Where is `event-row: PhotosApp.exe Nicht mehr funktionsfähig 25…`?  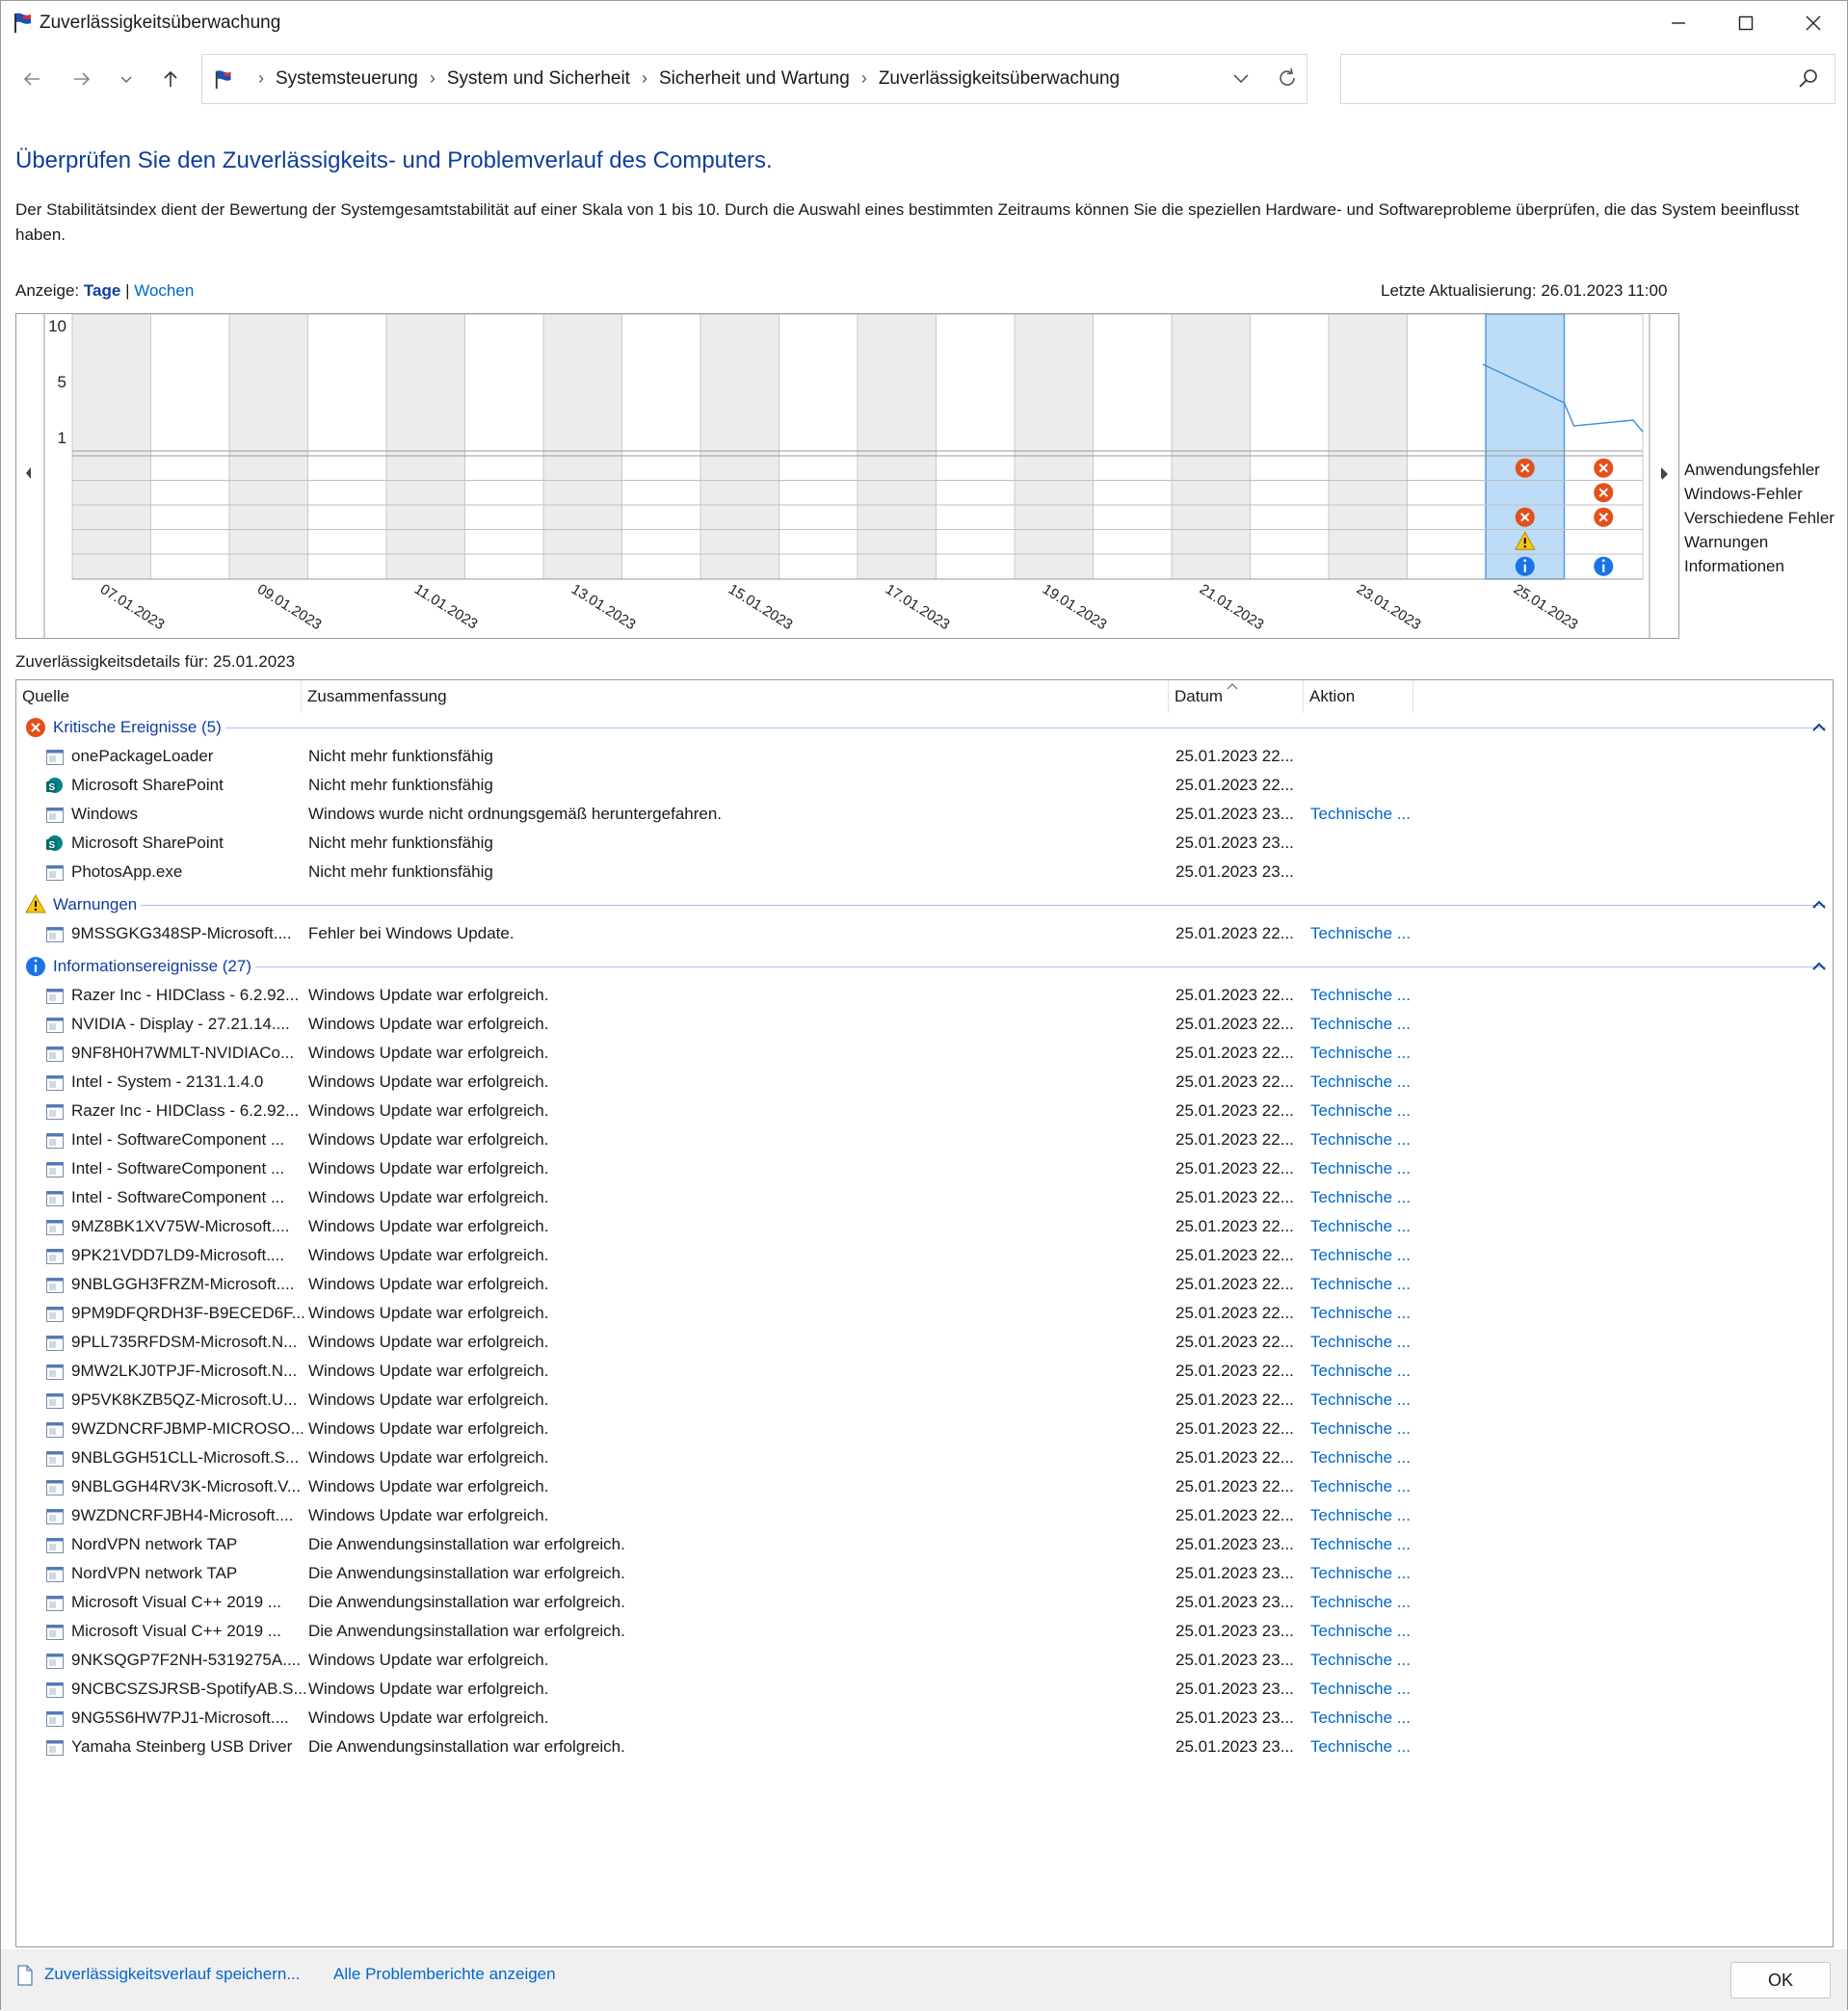
event-row: PhotosApp.exe Nicht mehr funktionsfähig 25… is located at coordinates (924, 872).